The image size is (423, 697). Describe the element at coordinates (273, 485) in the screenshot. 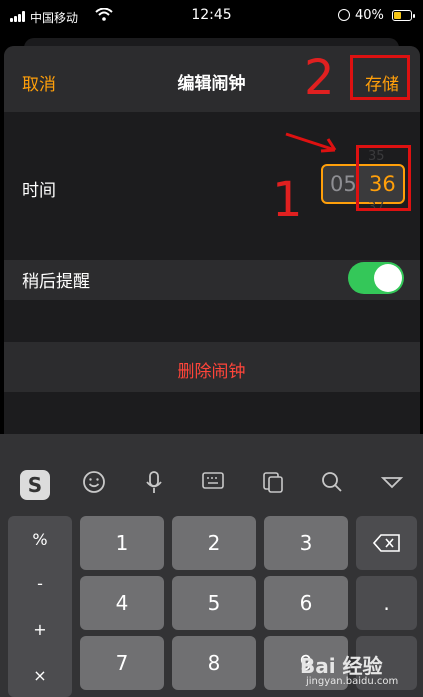

I see `clipboard-icon` at that location.